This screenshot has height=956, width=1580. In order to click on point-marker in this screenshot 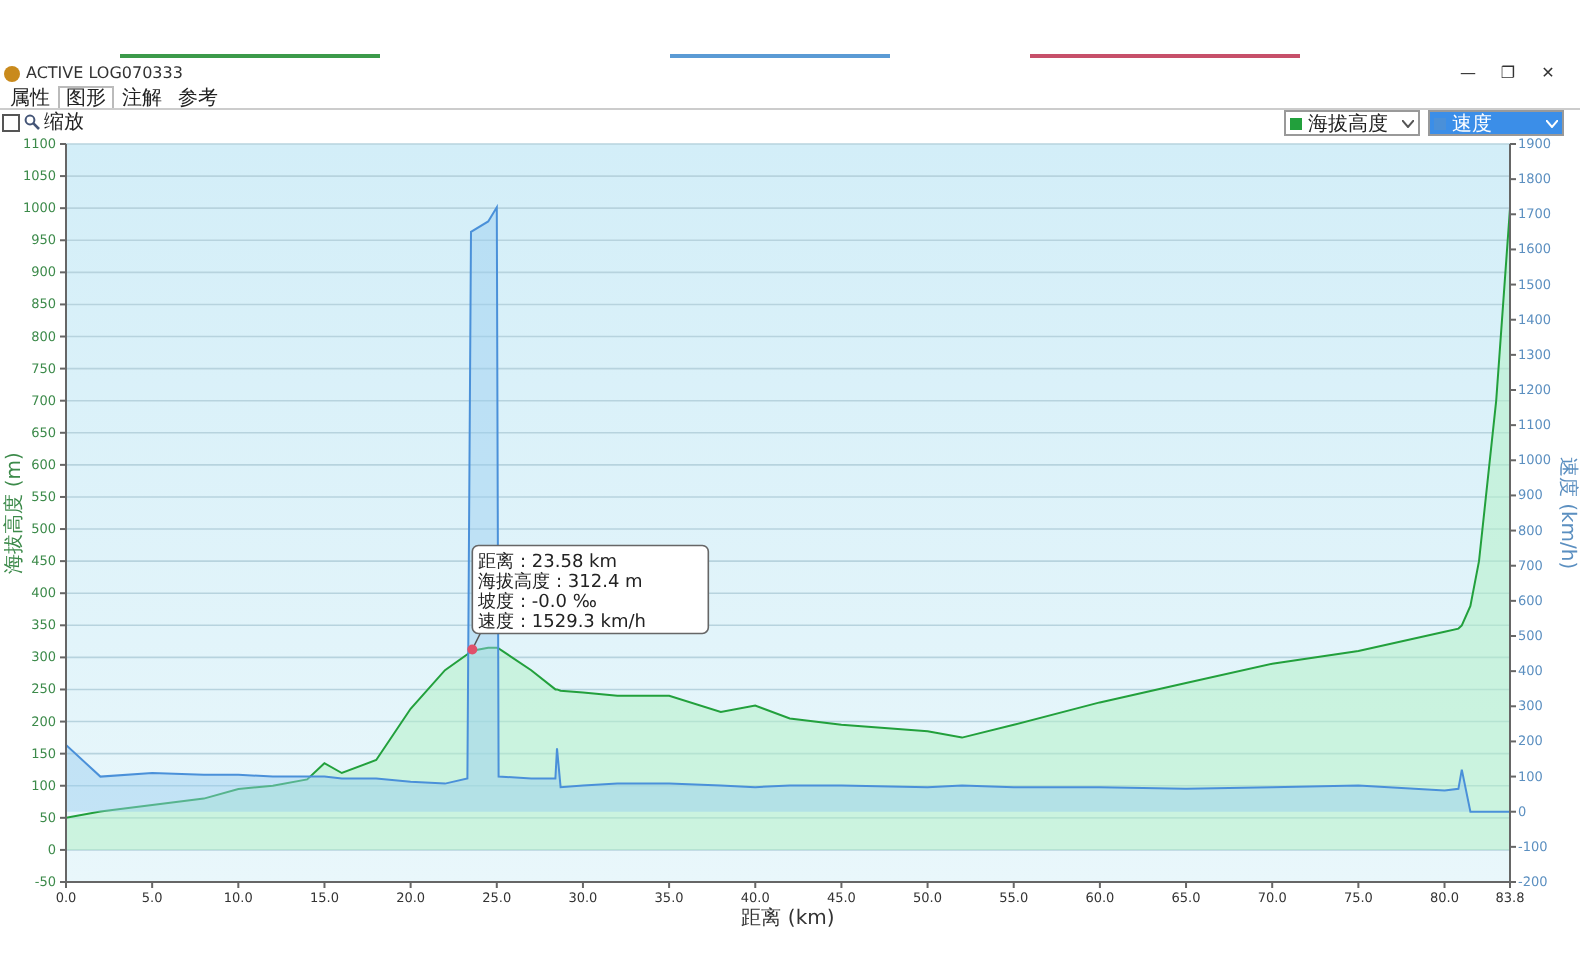, I will do `click(472, 649)`.